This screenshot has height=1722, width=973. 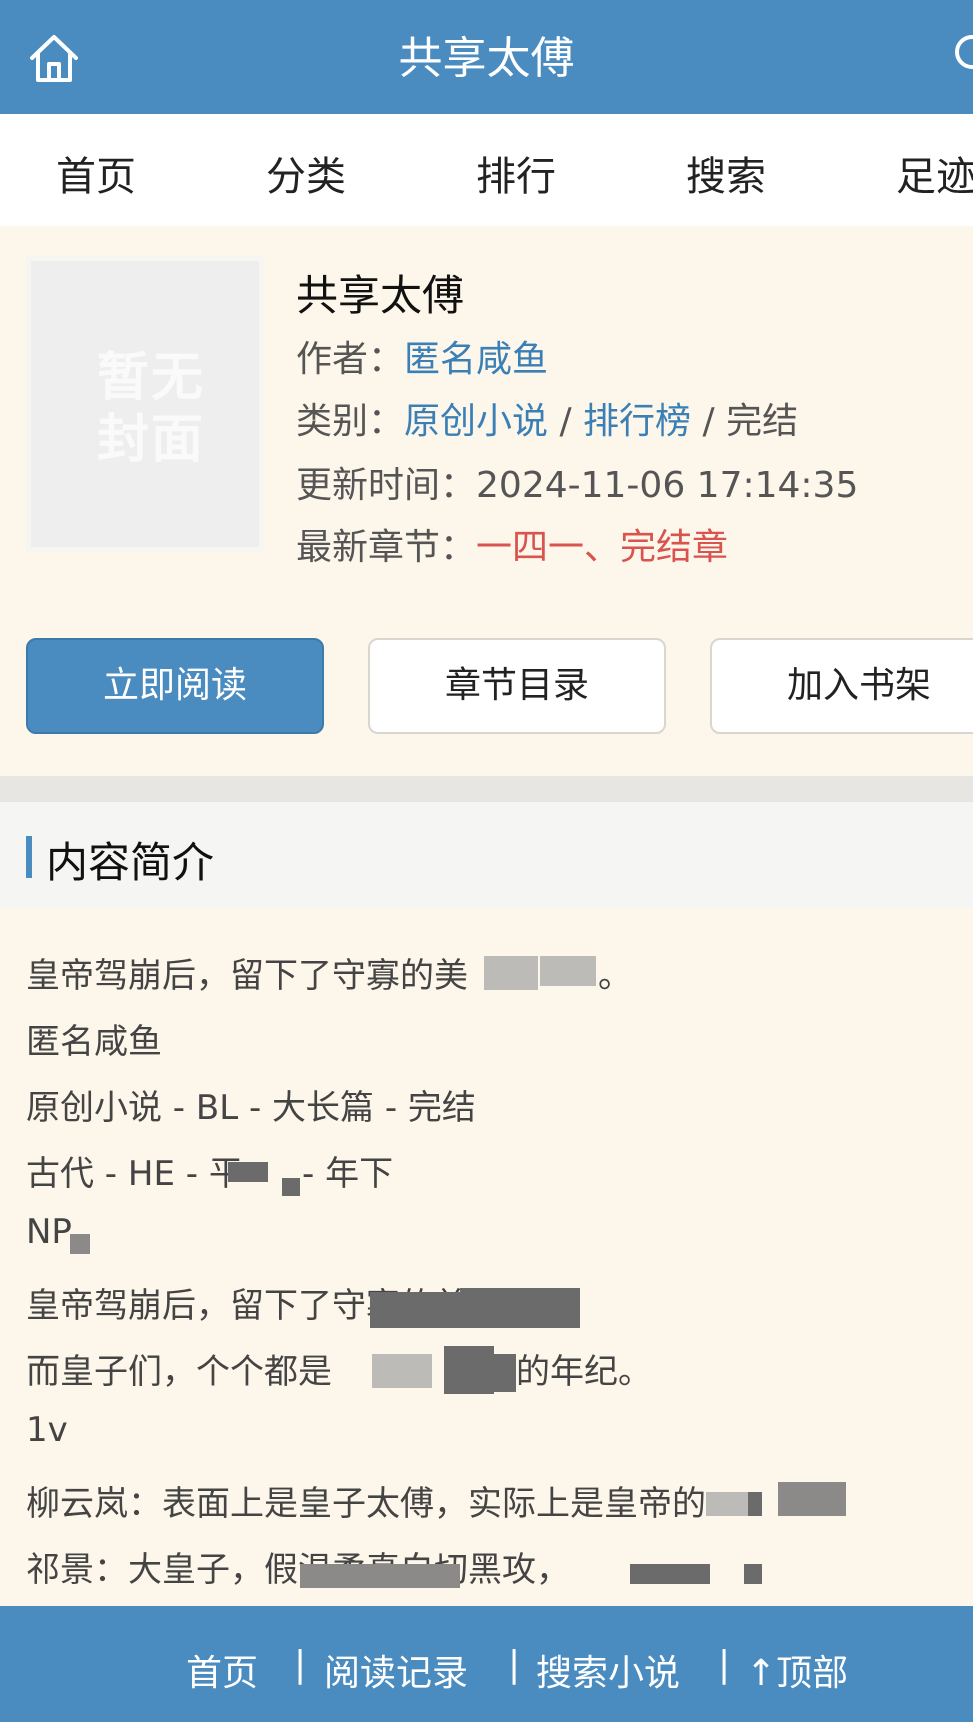 What do you see at coordinates (306, 173) in the screenshot?
I see `nav-category: 分类` at bounding box center [306, 173].